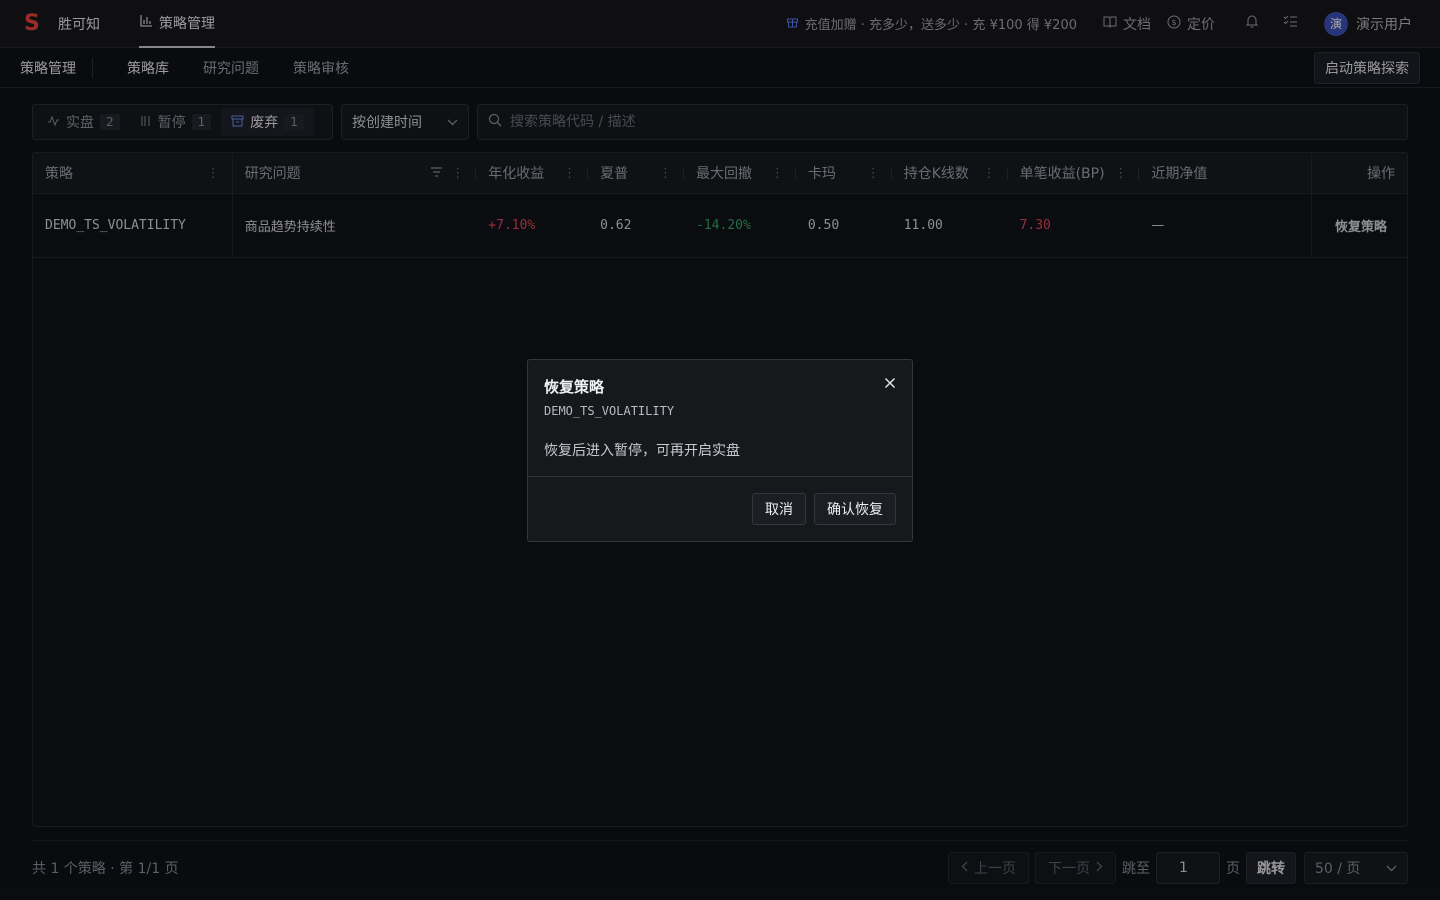 This screenshot has height=900, width=1440. What do you see at coordinates (642, 451) in the screenshot?
I see `dialog-description: 恢复后进入暂停，可再开启实盘` at bounding box center [642, 451].